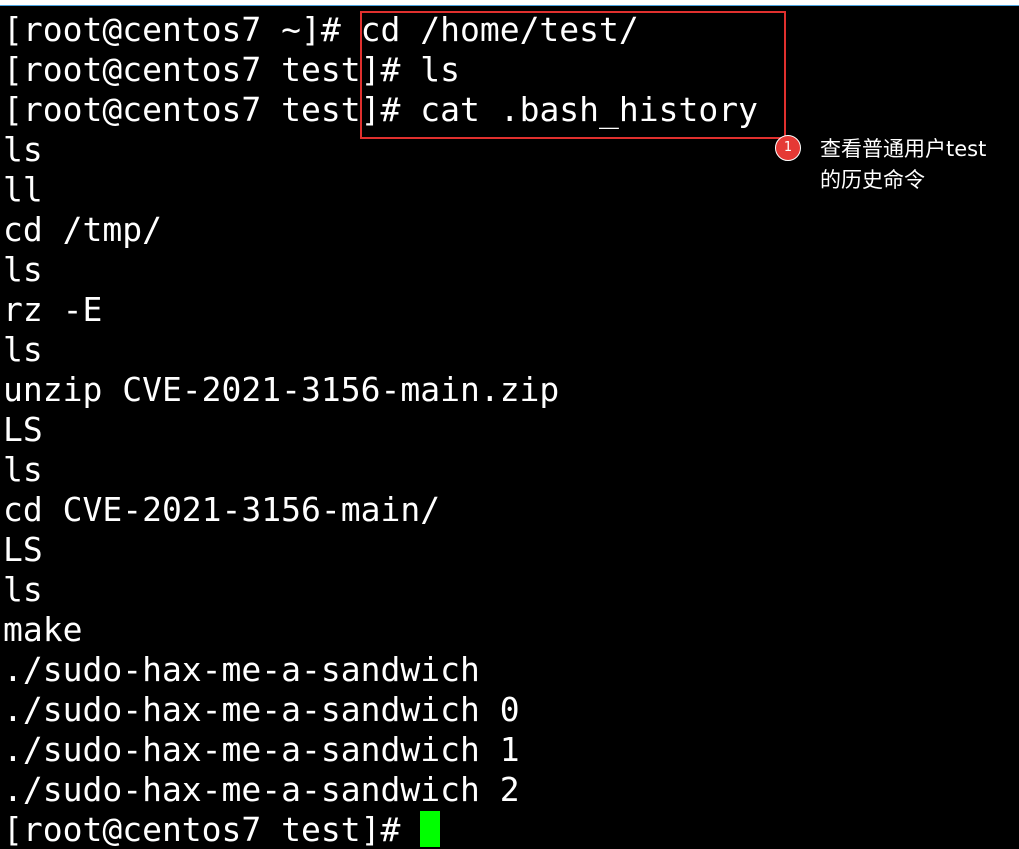 The image size is (1019, 849). I want to click on annotation-text-line: 查看普通用户test, so click(903, 149).